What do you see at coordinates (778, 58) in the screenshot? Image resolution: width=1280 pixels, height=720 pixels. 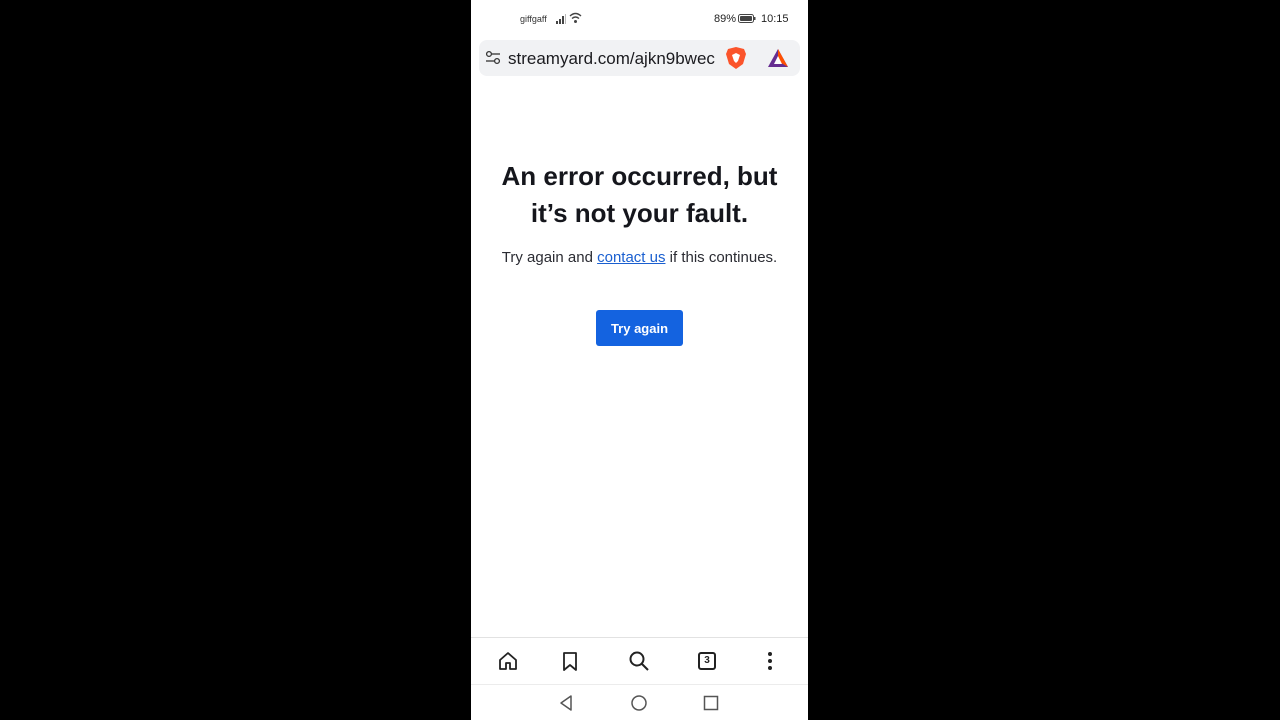 I see `brave-rewards-icon` at bounding box center [778, 58].